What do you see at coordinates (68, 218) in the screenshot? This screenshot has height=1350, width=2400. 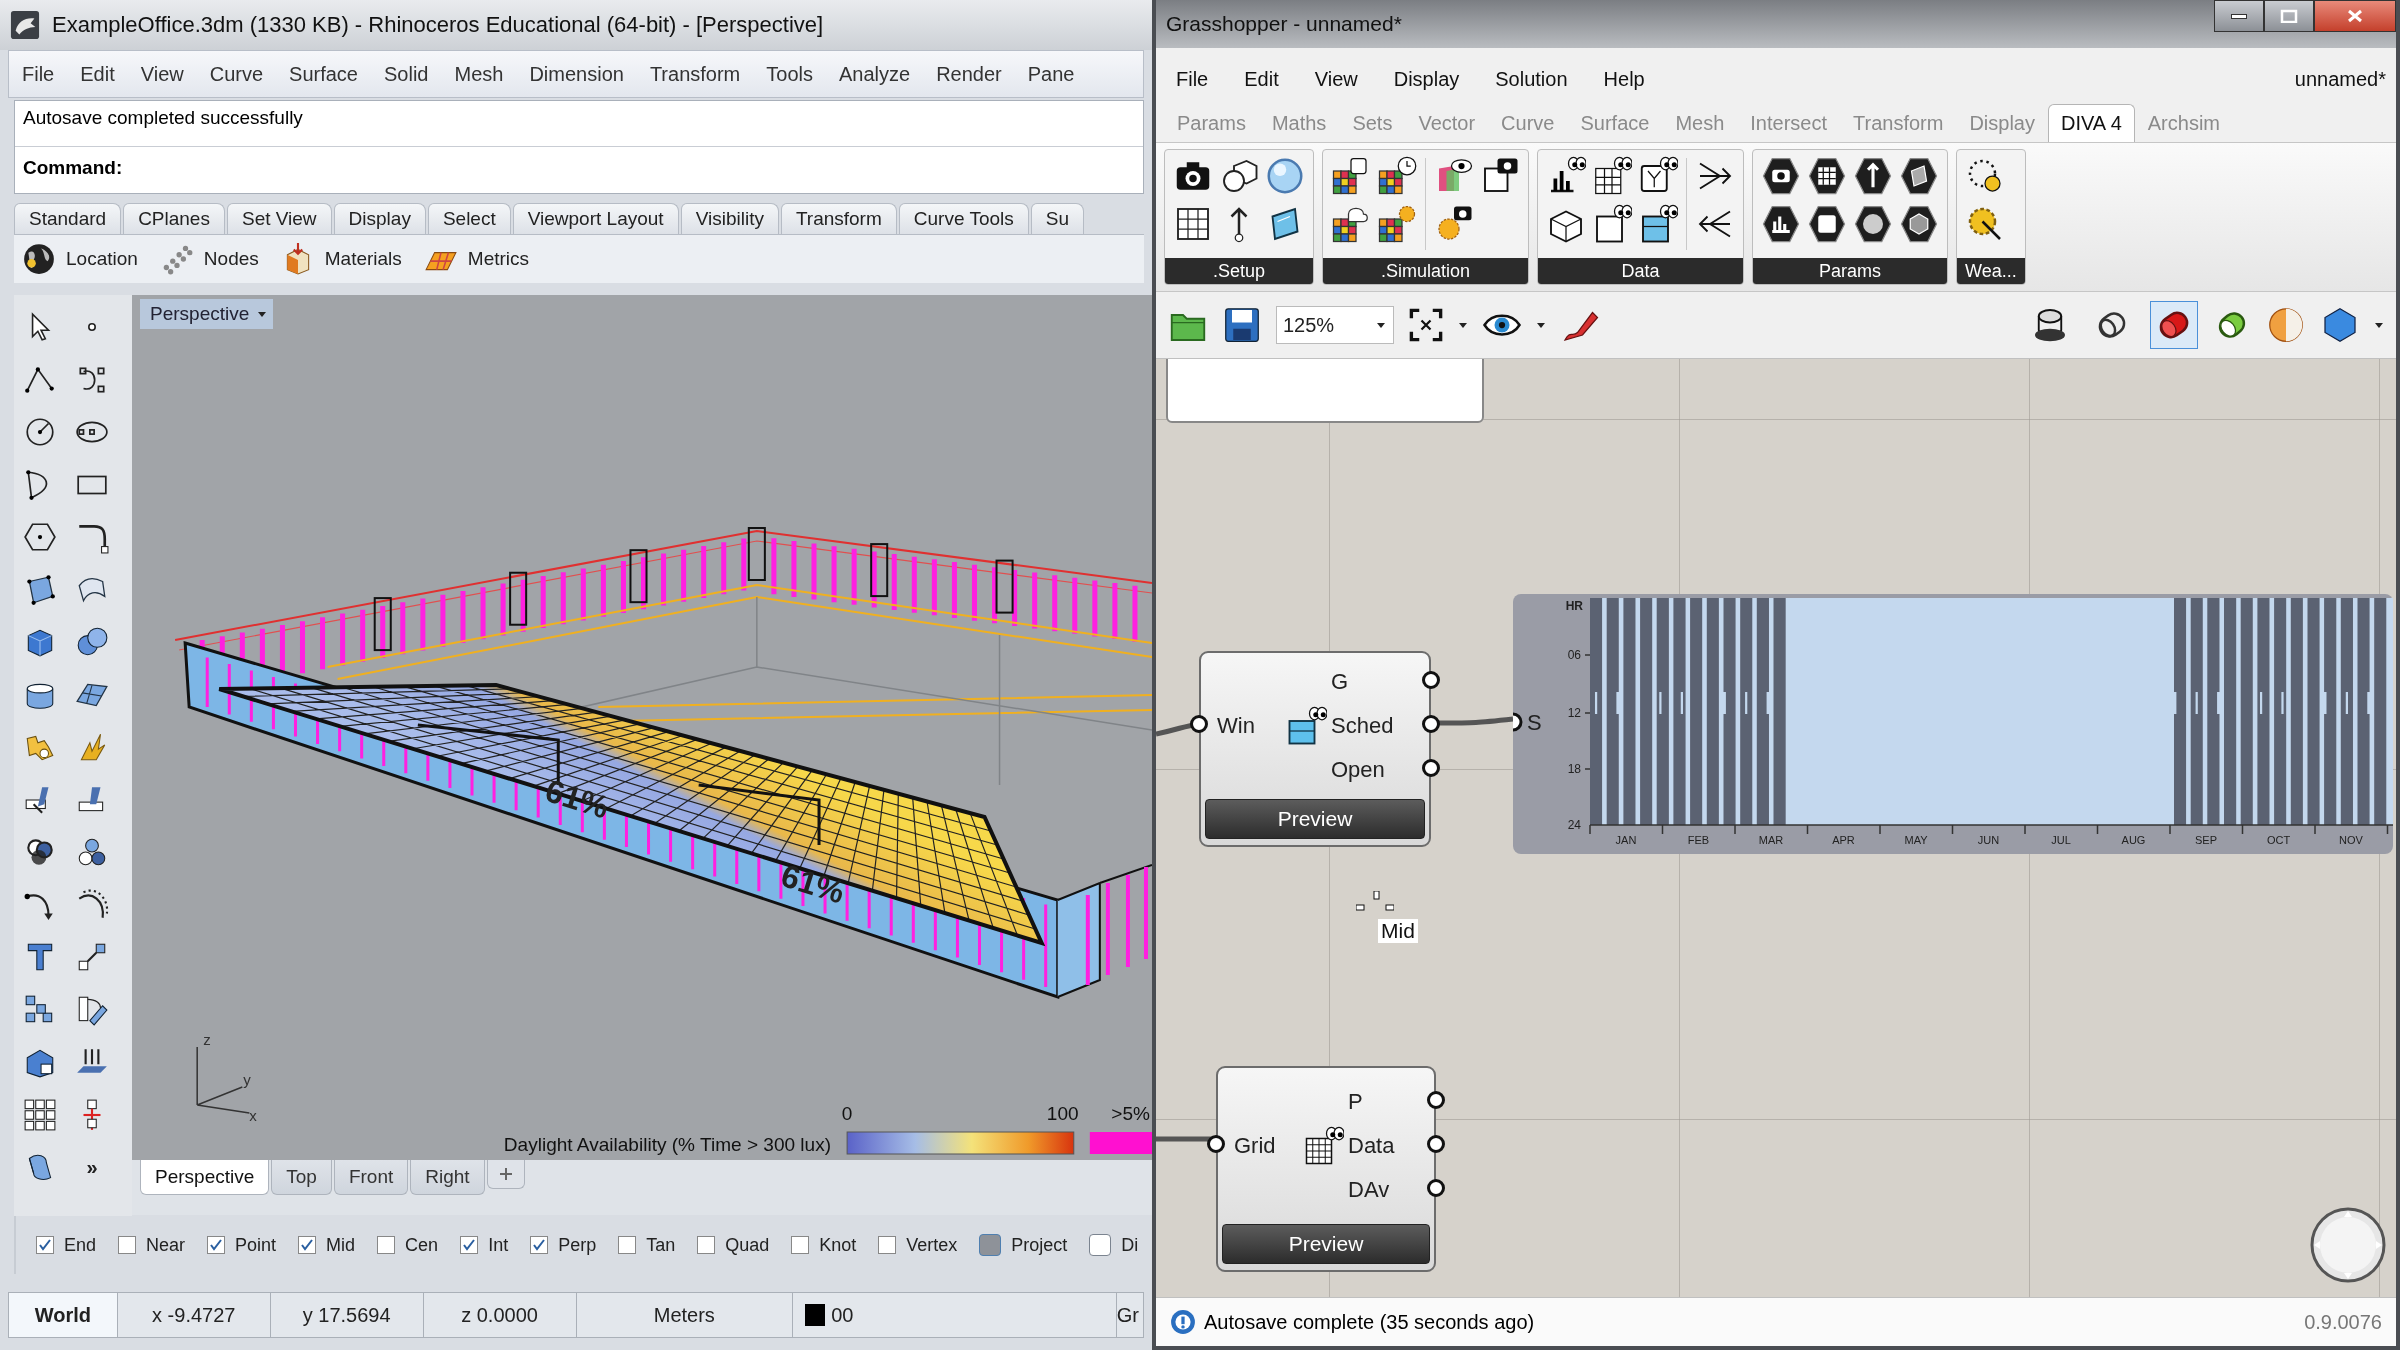 I see `toolbar-tab: Standard` at bounding box center [68, 218].